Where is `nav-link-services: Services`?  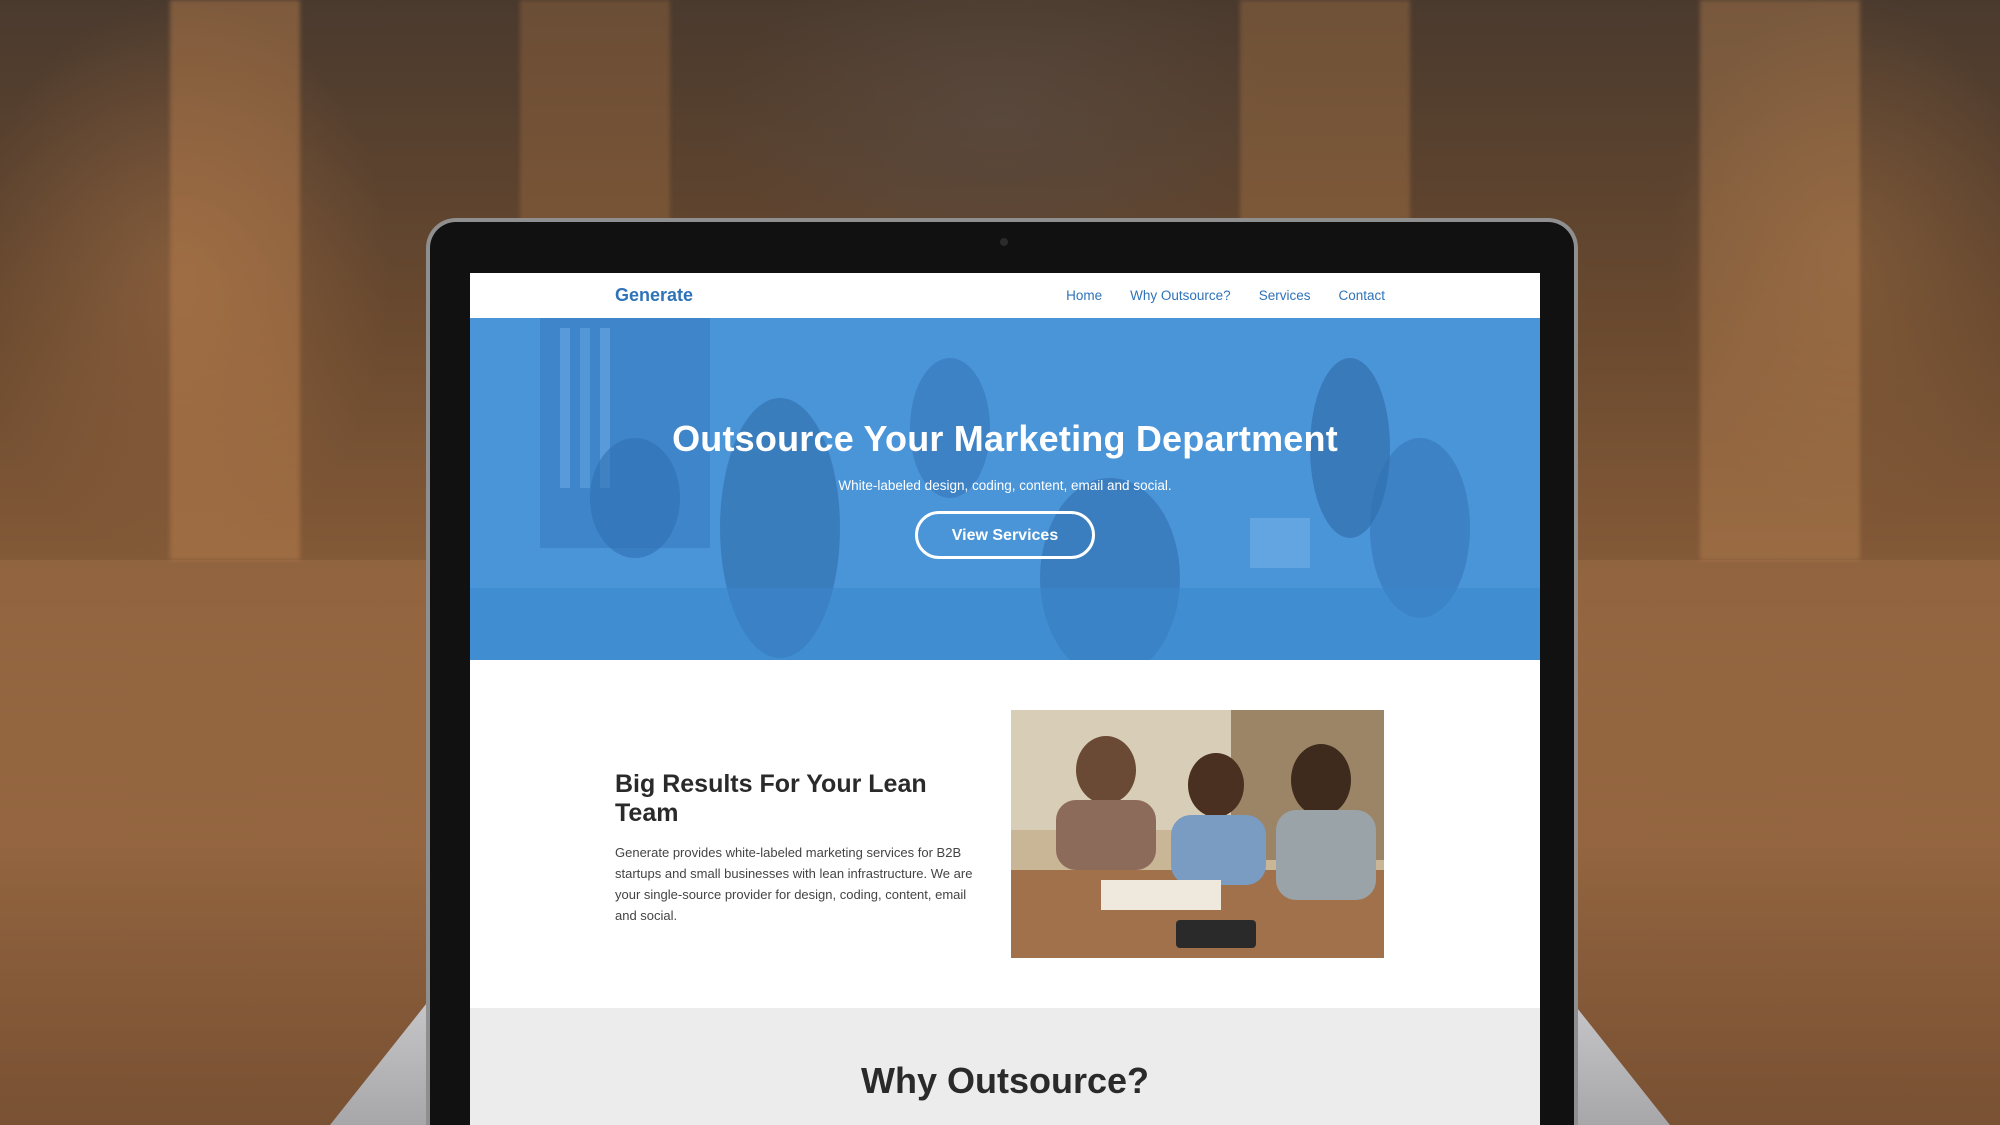 nav-link-services: Services is located at coordinates (1285, 295).